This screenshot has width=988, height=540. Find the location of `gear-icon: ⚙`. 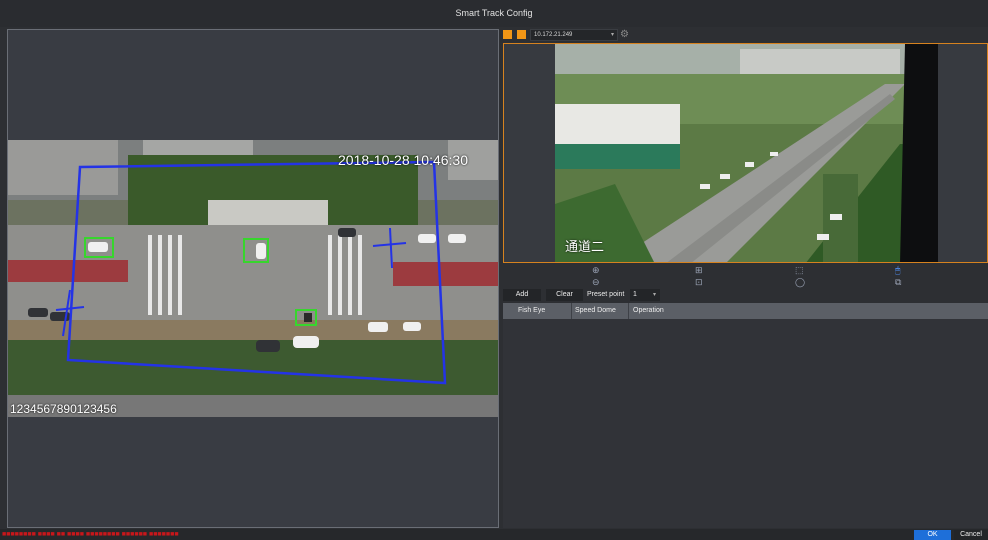

gear-icon: ⚙ is located at coordinates (624, 34).